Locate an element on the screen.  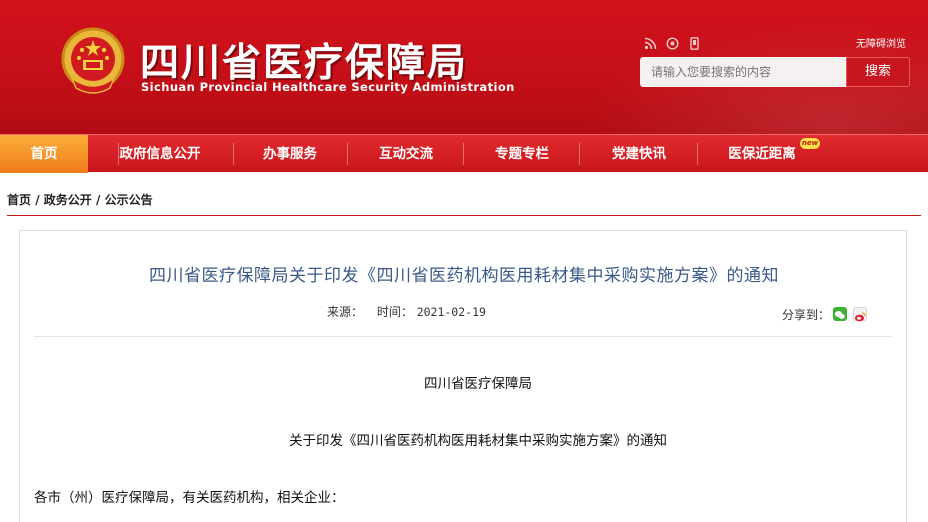
nav-item-party-news: 党建快讯 is located at coordinates (639, 154).